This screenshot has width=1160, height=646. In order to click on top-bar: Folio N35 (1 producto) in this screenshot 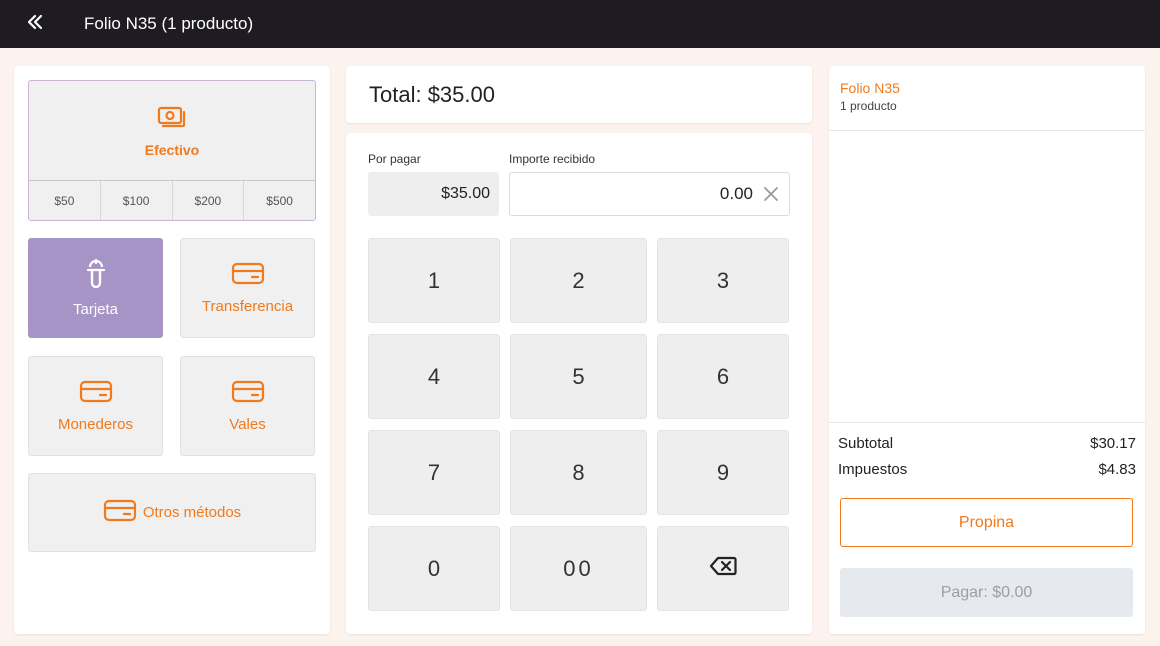, I will do `click(580, 24)`.